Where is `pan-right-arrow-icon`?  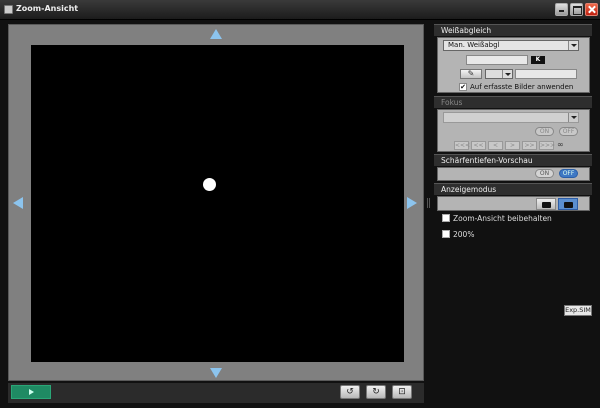
pan-right-arrow-icon is located at coordinates (412, 203).